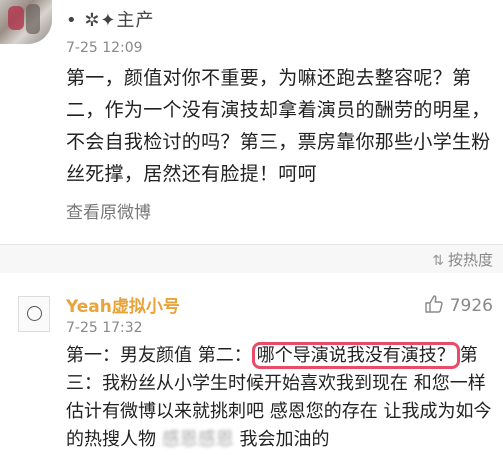 The width and height of the screenshot is (503, 455). What do you see at coordinates (470, 260) in the screenshot?
I see `sort-label: 按热度` at bounding box center [470, 260].